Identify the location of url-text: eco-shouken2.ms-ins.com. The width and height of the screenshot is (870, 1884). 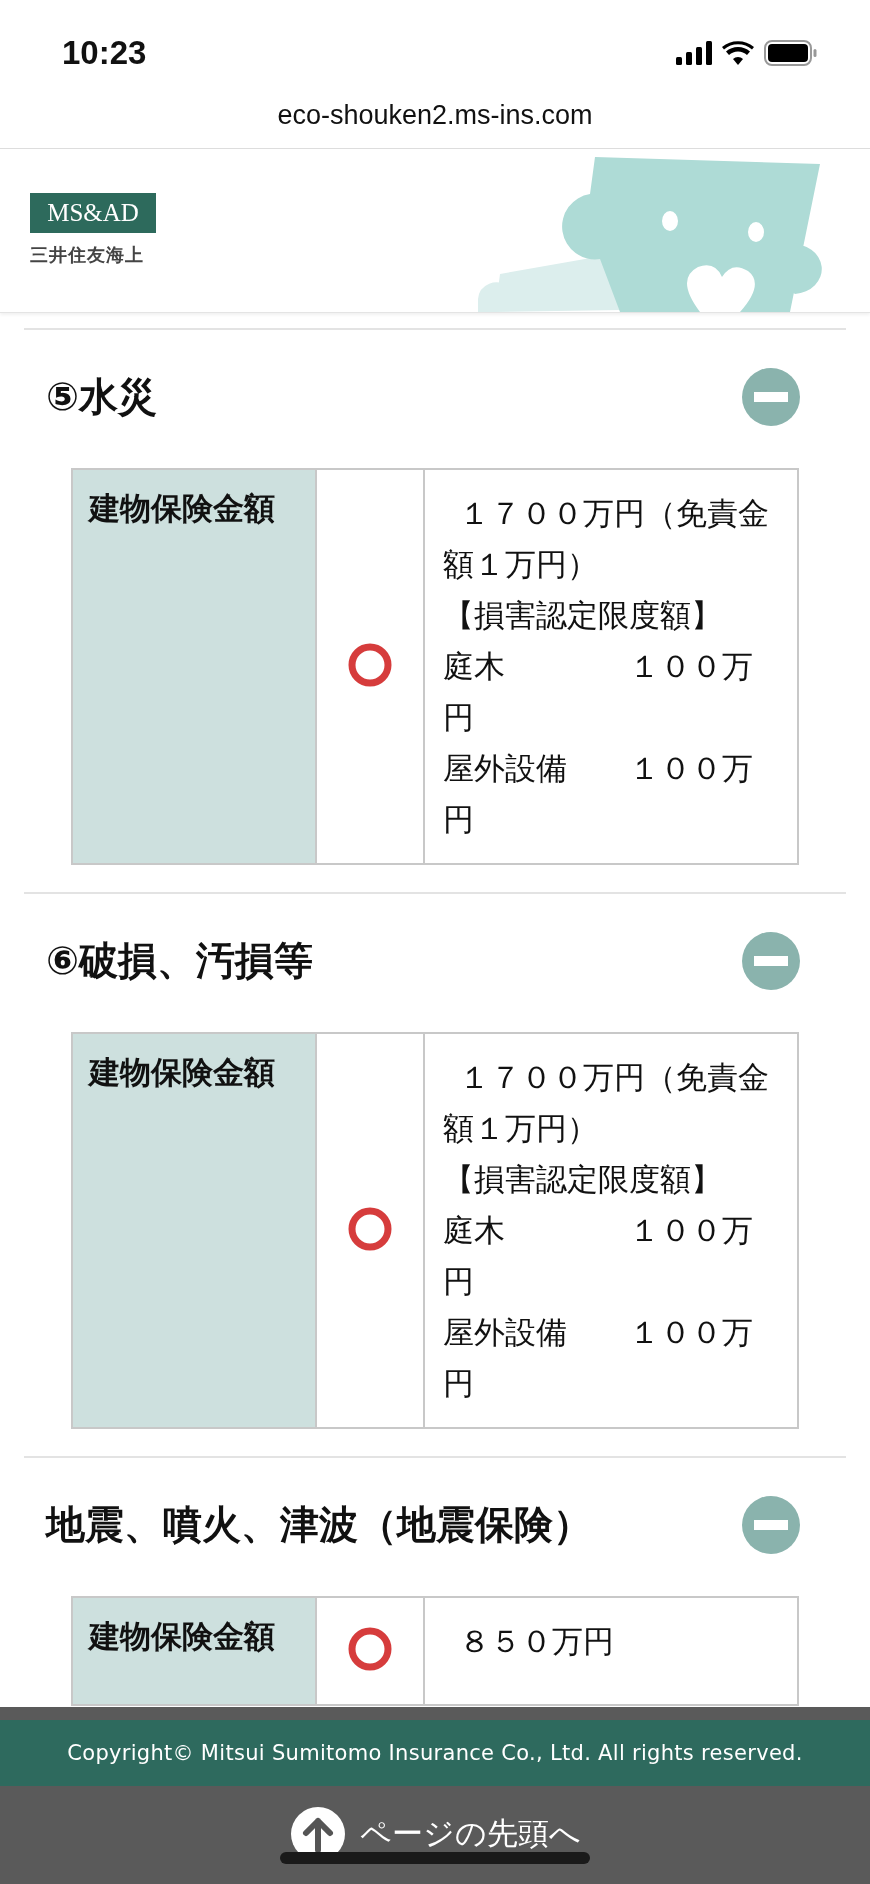
(435, 115).